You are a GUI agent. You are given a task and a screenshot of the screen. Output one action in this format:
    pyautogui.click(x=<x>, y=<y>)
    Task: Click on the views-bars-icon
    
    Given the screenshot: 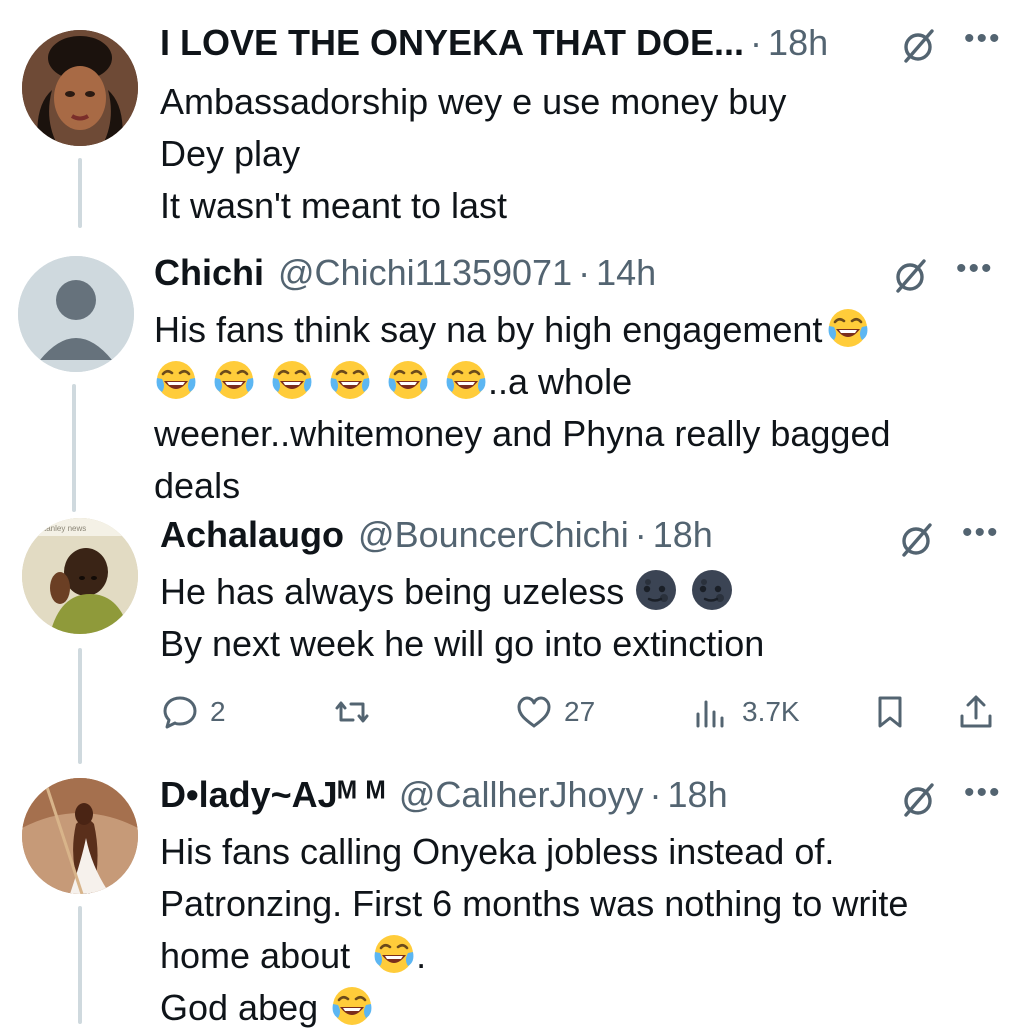 What is the action you would take?
    pyautogui.click(x=710, y=714)
    